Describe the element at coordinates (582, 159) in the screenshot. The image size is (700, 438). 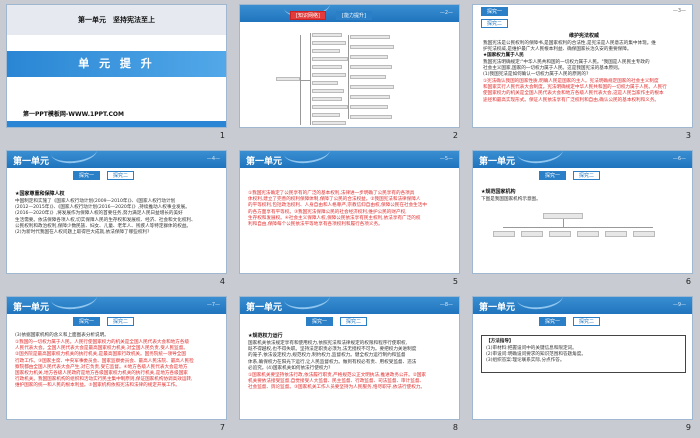
I see `slide-header-bar: 第一单元 —6—` at that location.